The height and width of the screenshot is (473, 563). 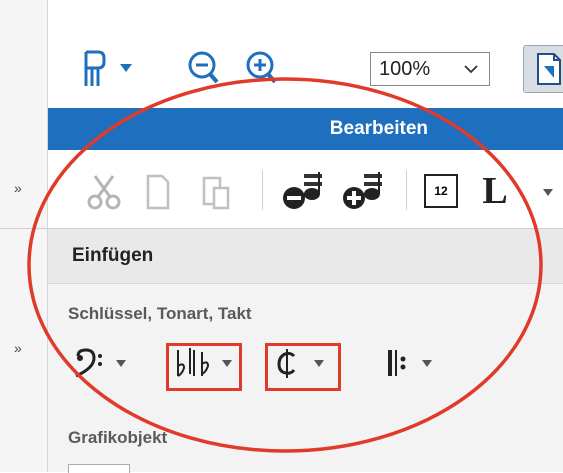 I want to click on zoom-out-button, so click(x=204, y=68).